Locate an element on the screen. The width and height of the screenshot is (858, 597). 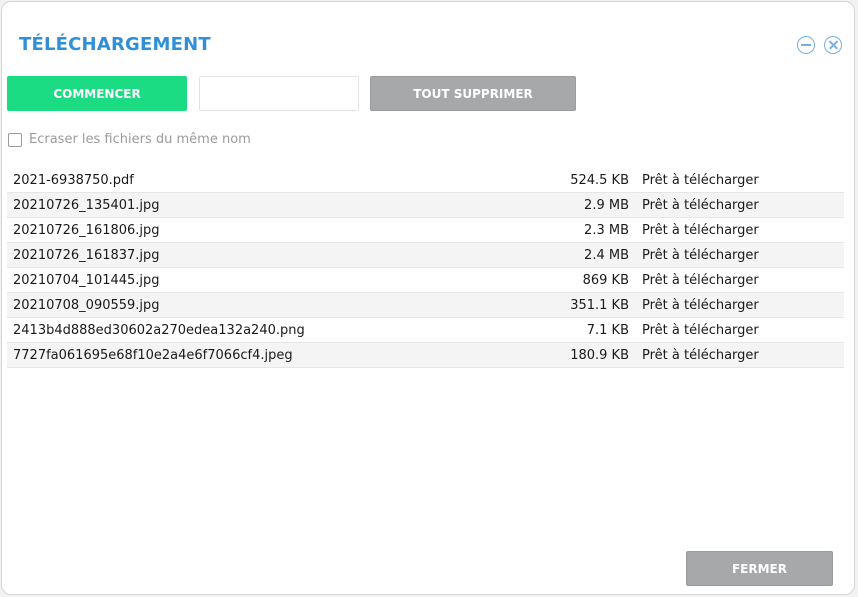
start-button: COMMENCER is located at coordinates (97, 93).